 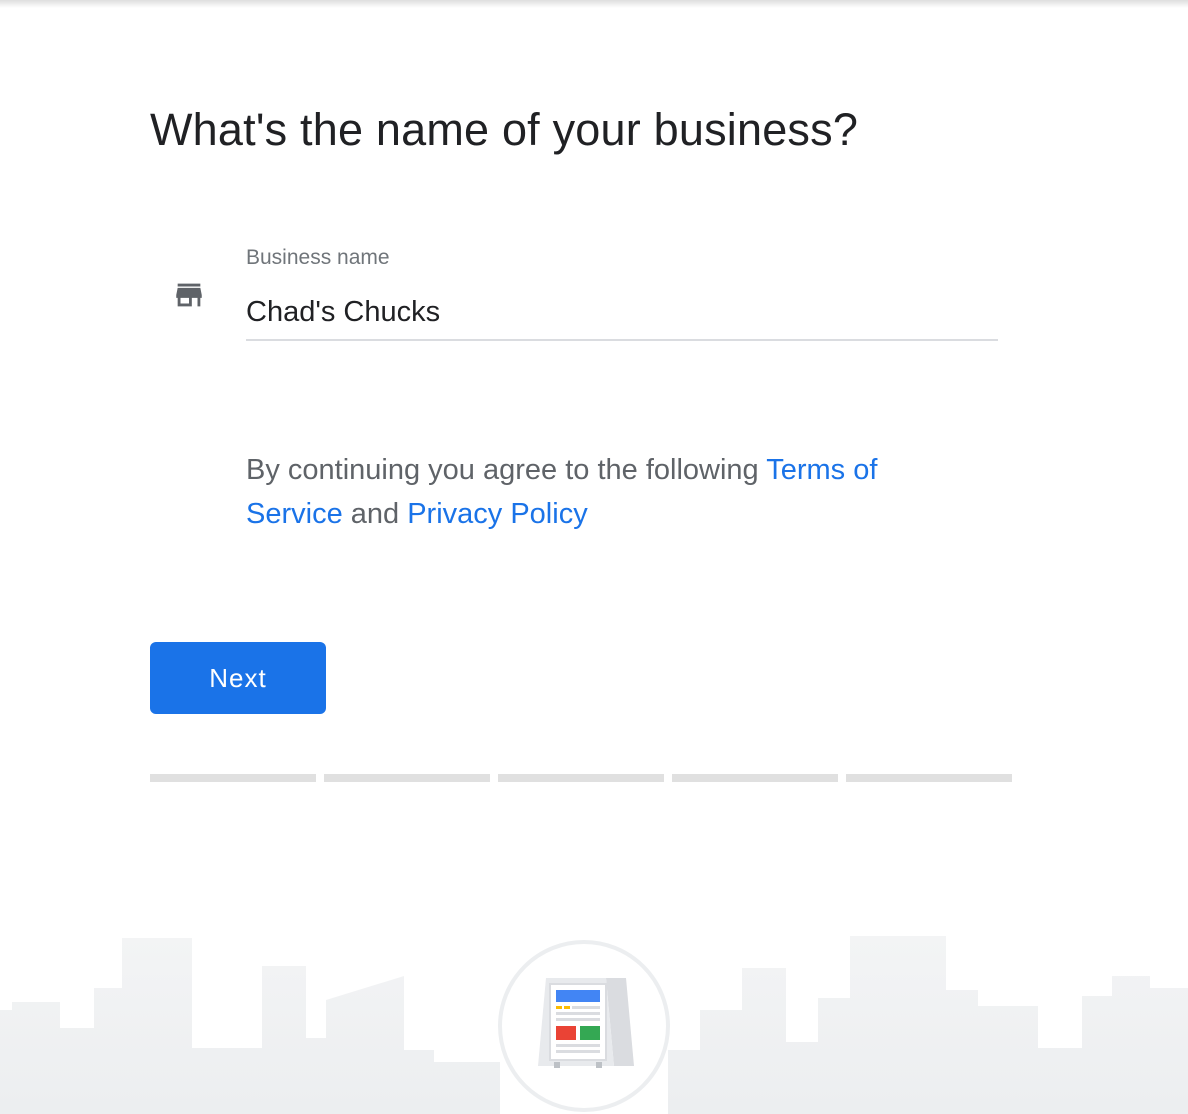 What do you see at coordinates (318, 257) in the screenshot?
I see `business-name-label: Business name` at bounding box center [318, 257].